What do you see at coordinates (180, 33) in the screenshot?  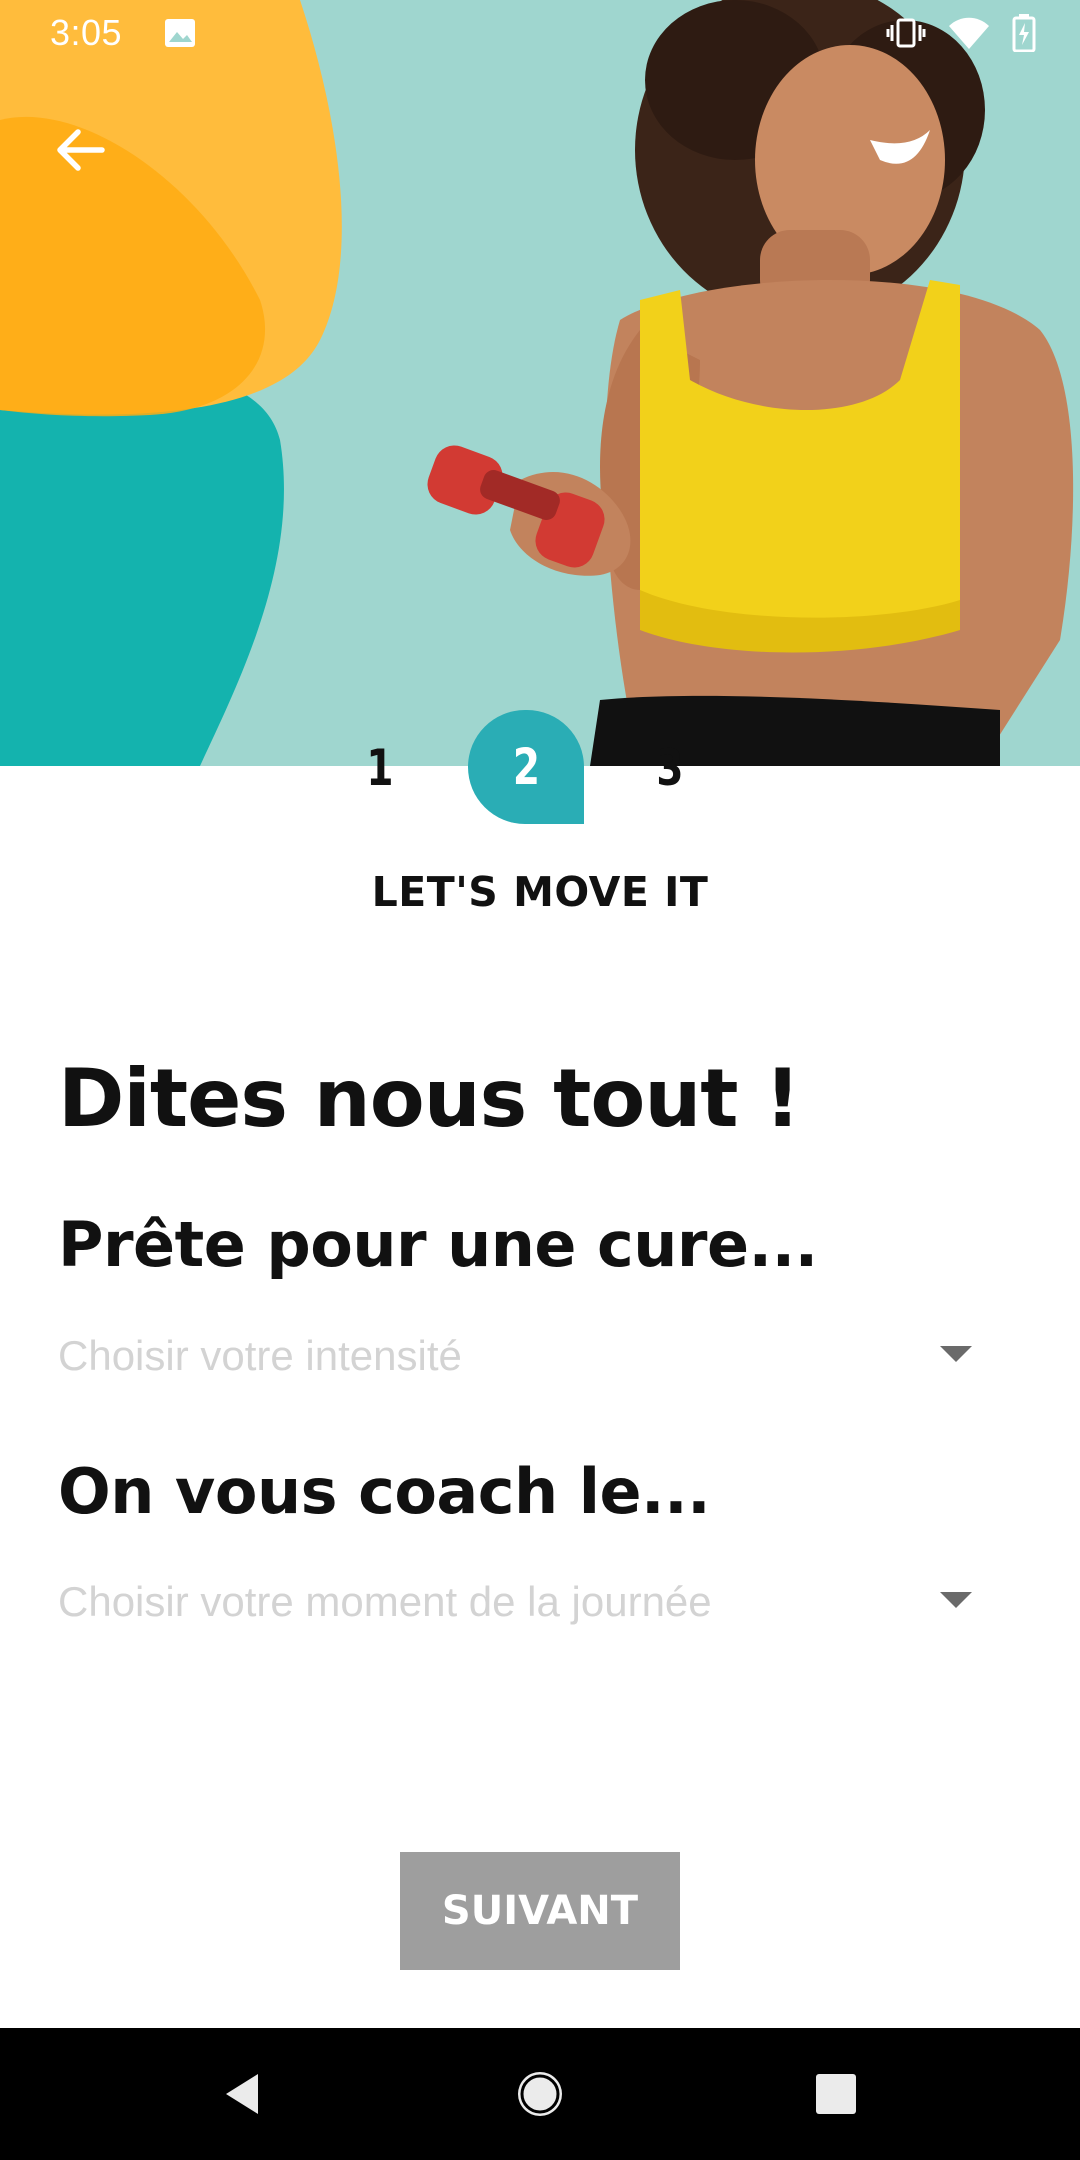 I see `image-icon` at bounding box center [180, 33].